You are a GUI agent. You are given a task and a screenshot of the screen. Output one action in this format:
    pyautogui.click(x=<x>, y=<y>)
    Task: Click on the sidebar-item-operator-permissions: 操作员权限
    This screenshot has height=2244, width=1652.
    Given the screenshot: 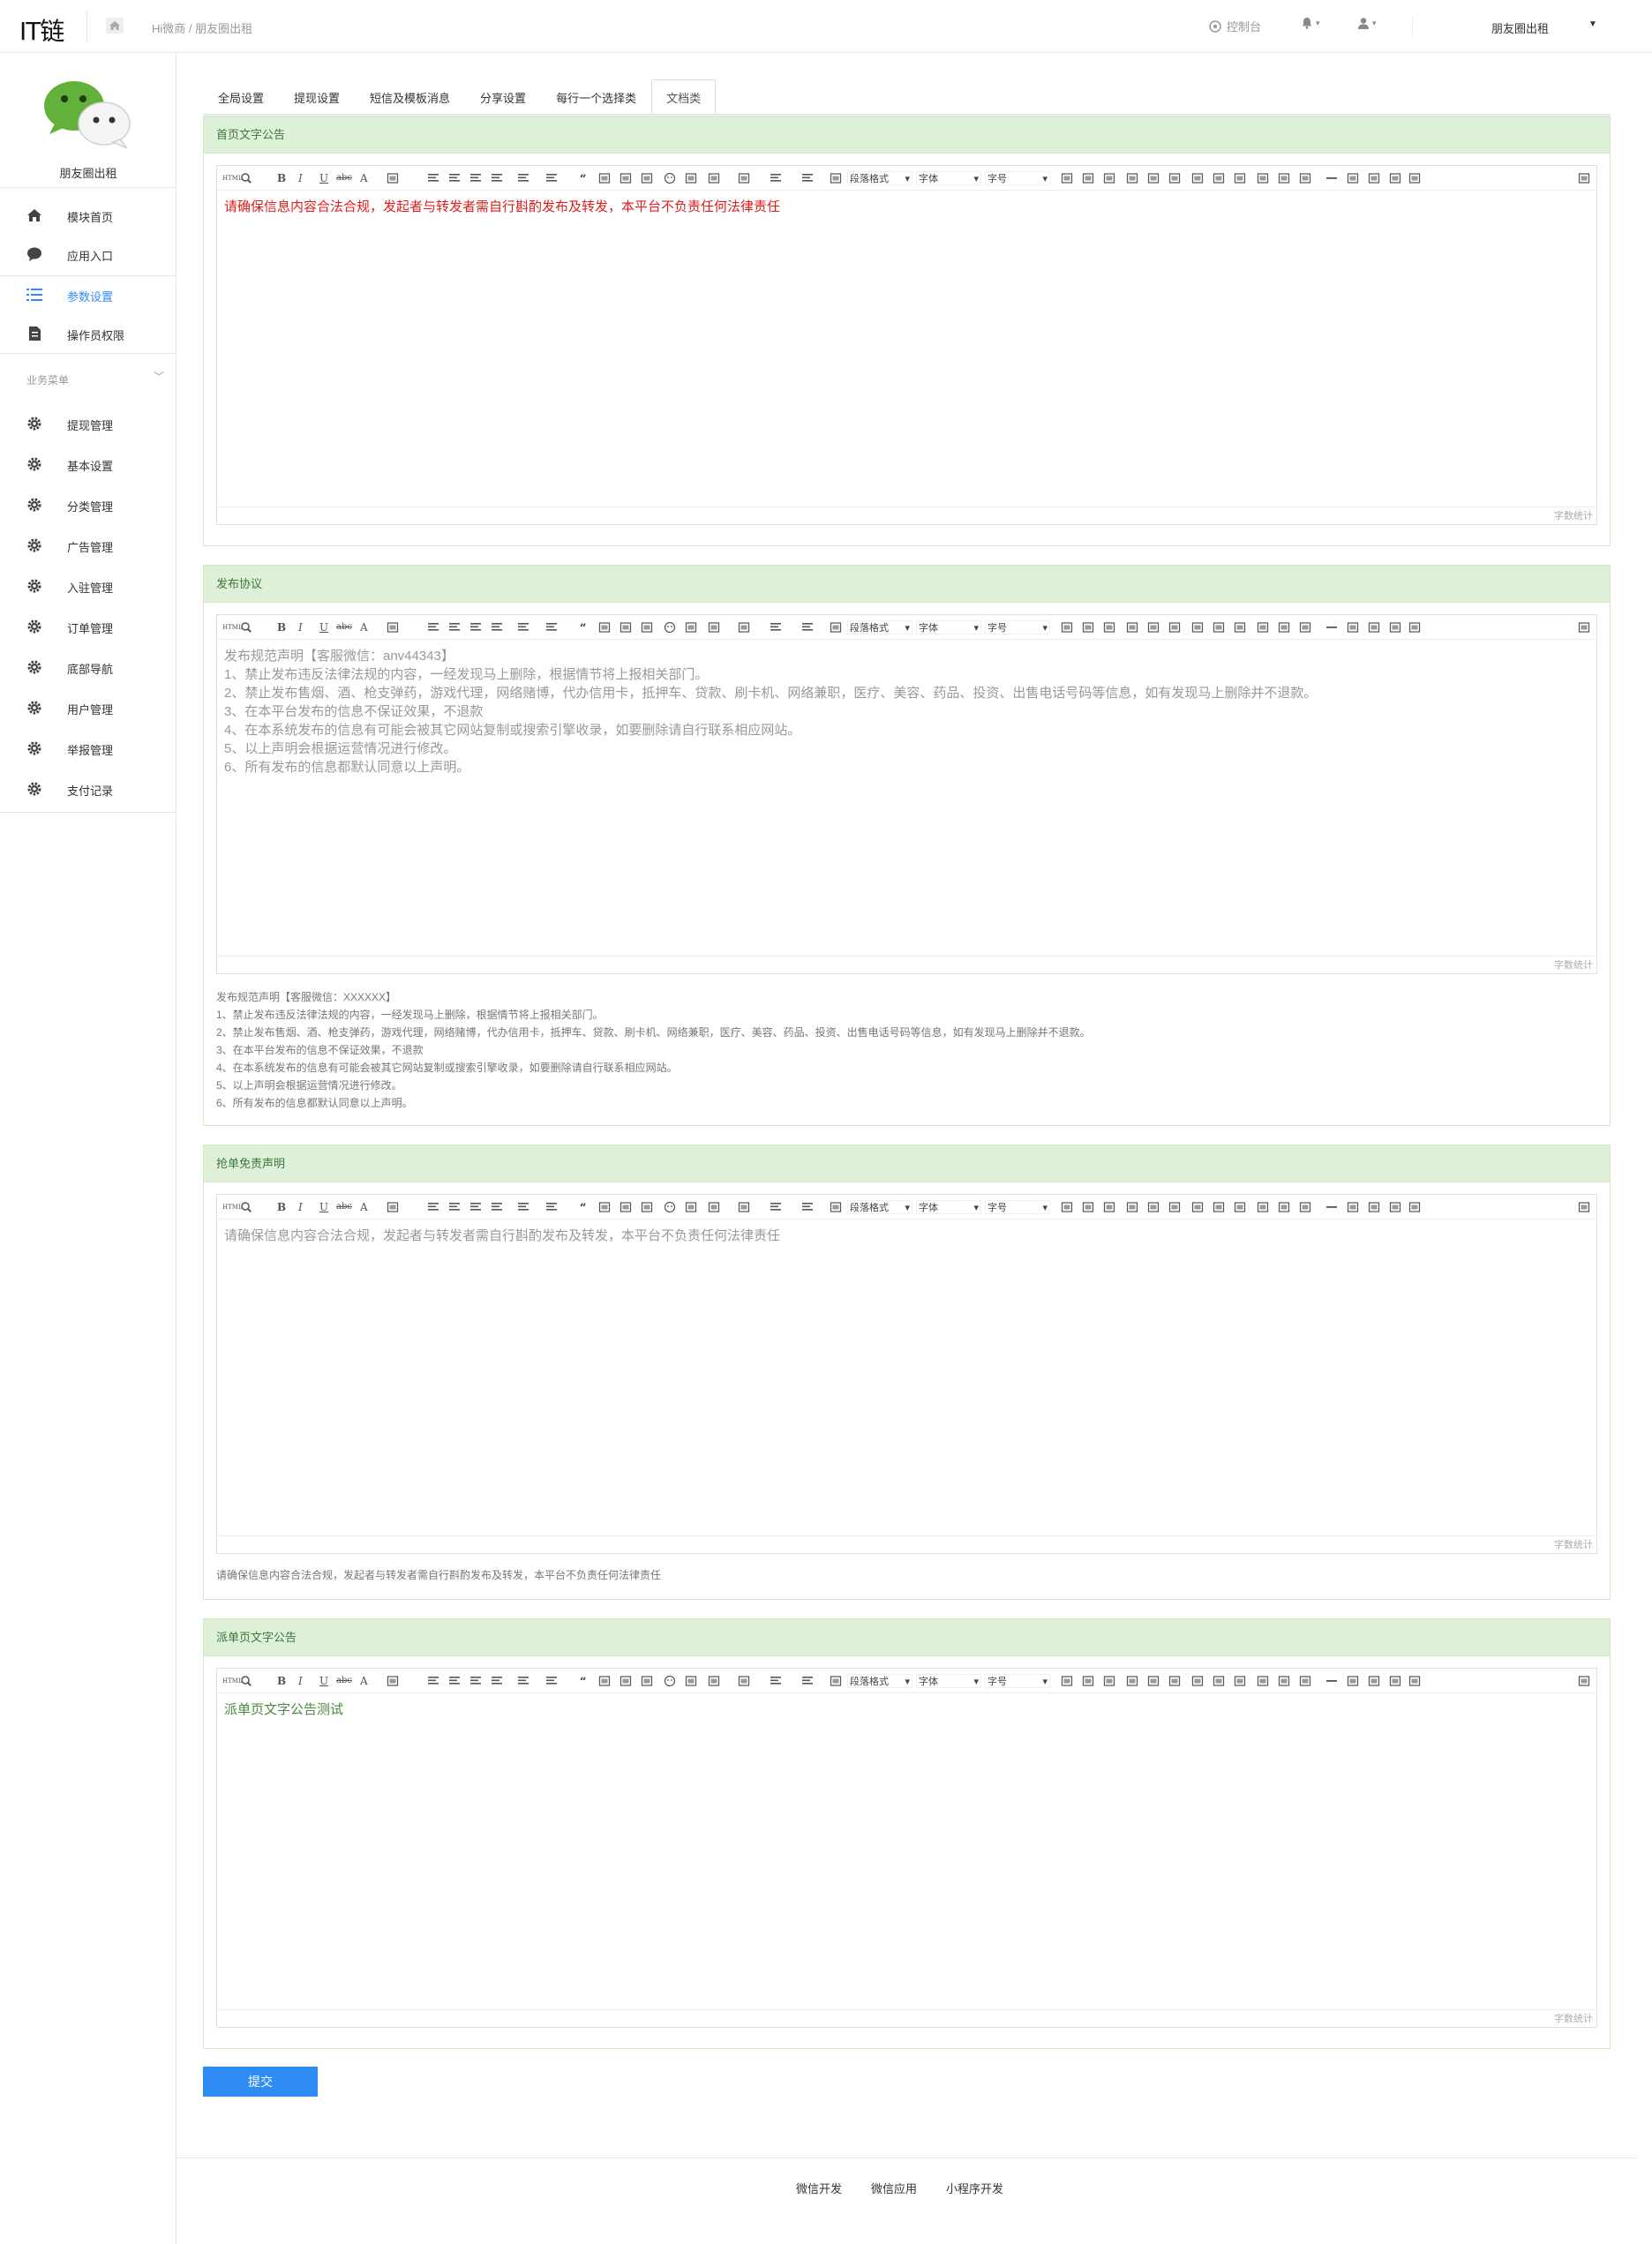 What is the action you would take?
    pyautogui.click(x=88, y=333)
    